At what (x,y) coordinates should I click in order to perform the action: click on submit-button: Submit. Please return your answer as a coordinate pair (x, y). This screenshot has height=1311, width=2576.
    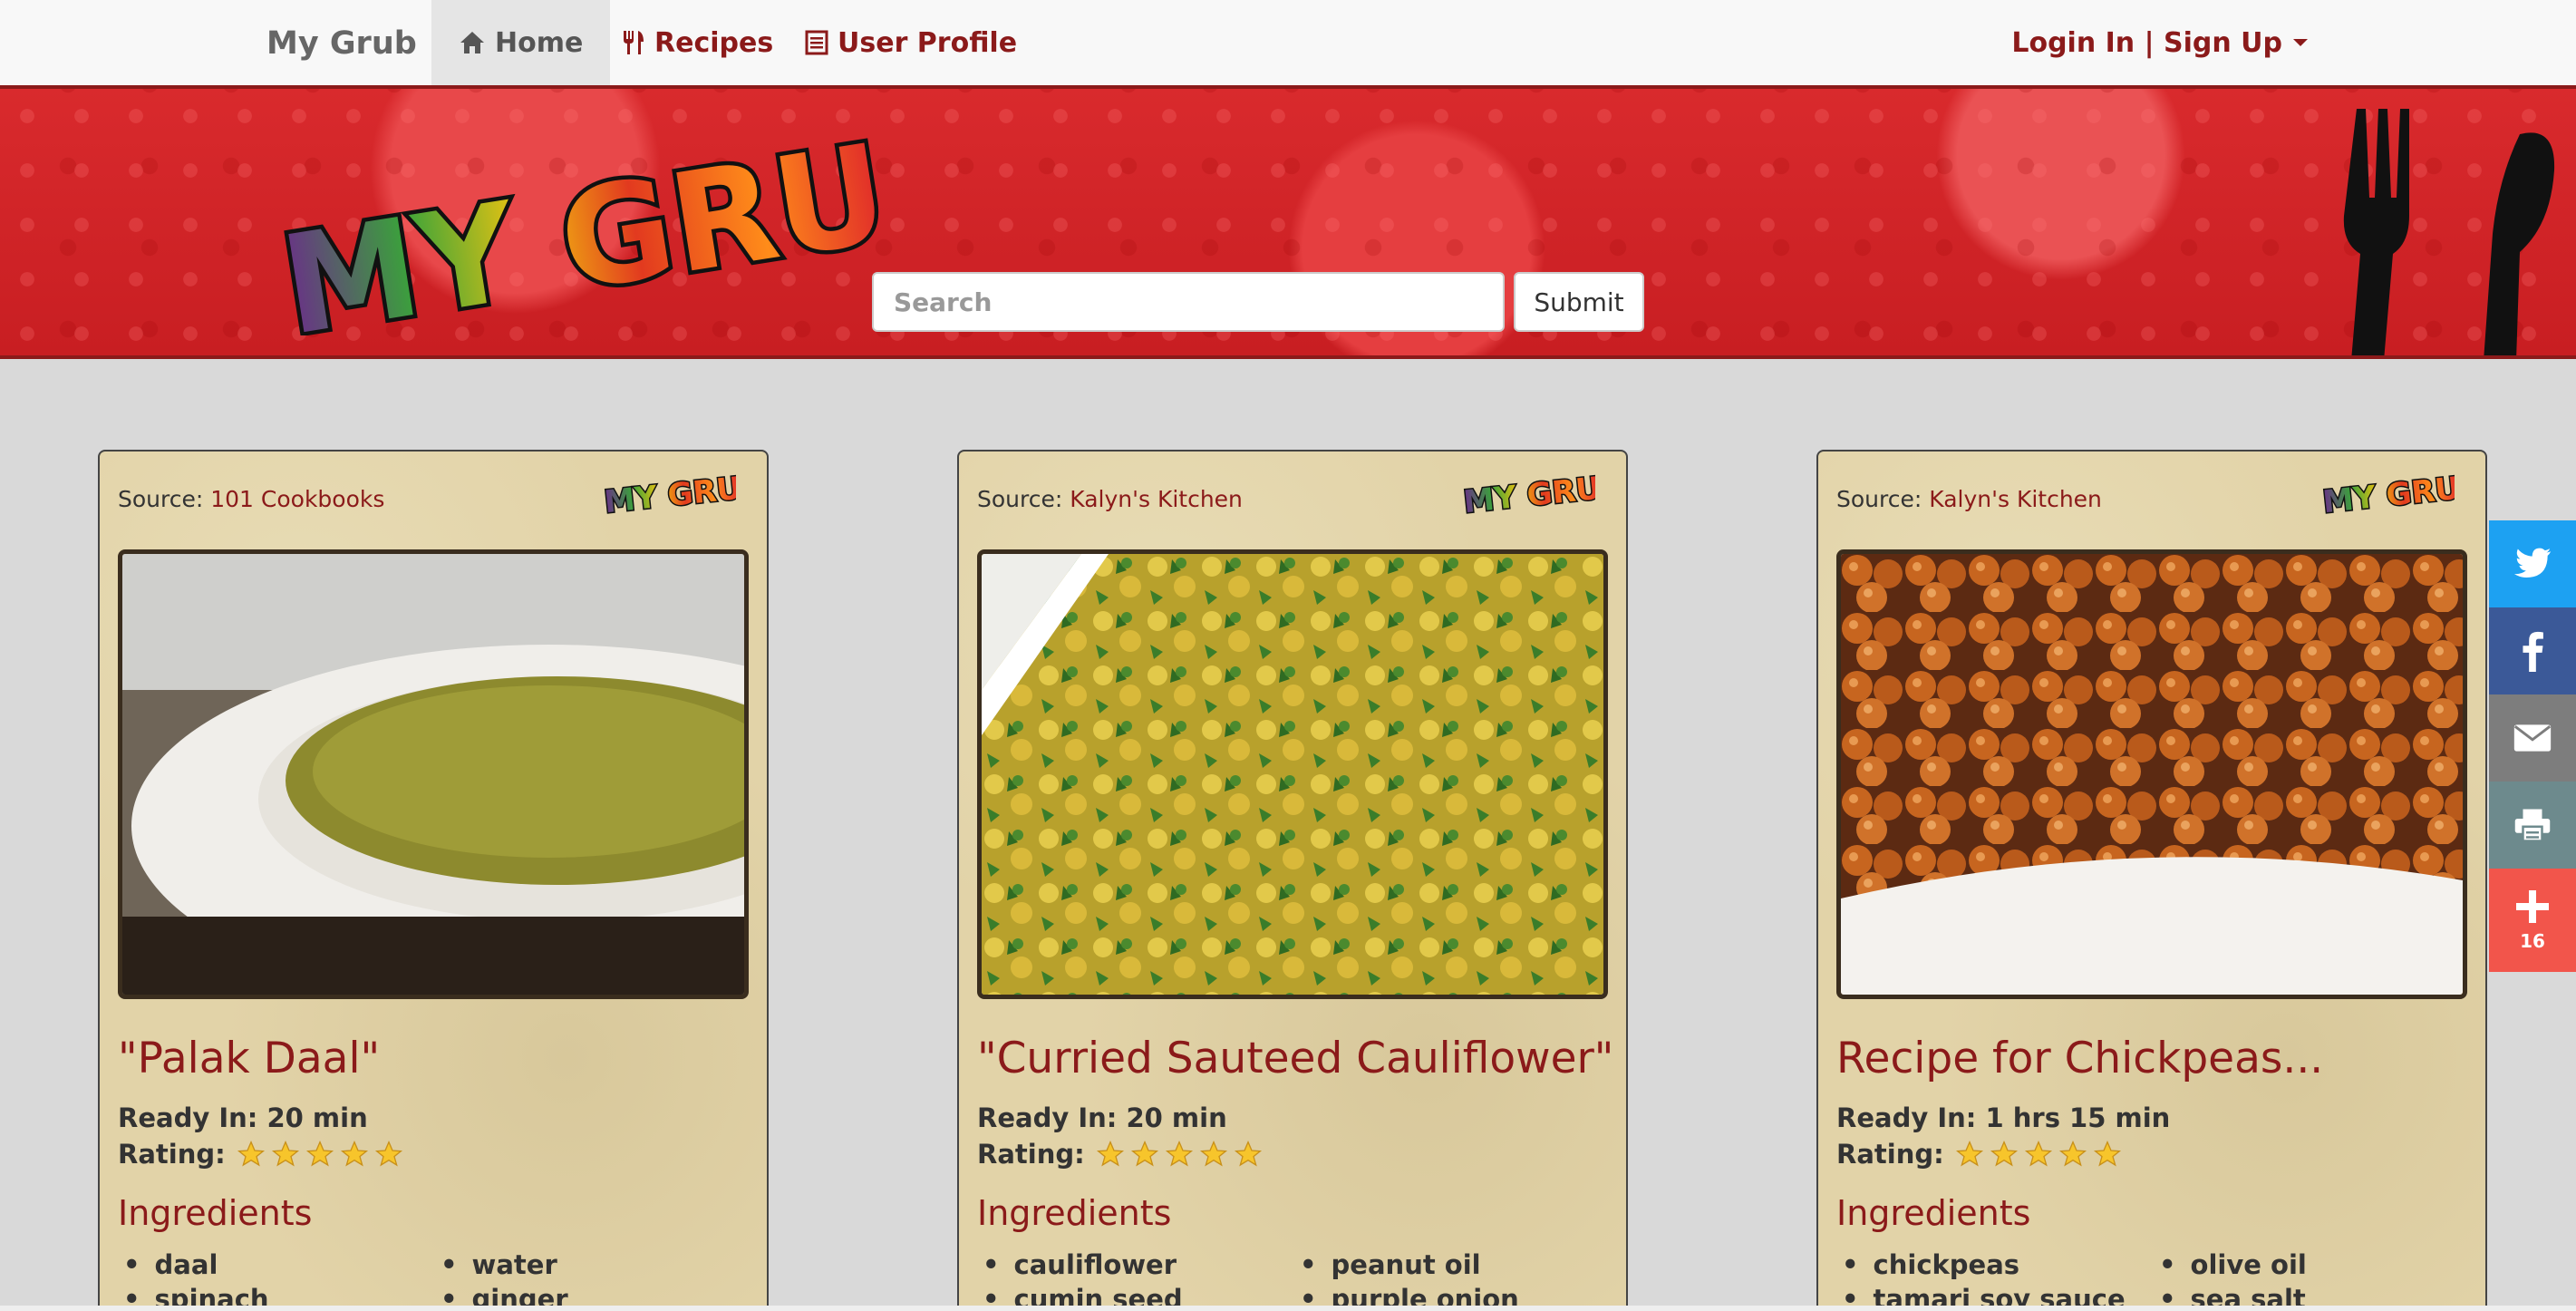
    Looking at the image, I should click on (1579, 302).